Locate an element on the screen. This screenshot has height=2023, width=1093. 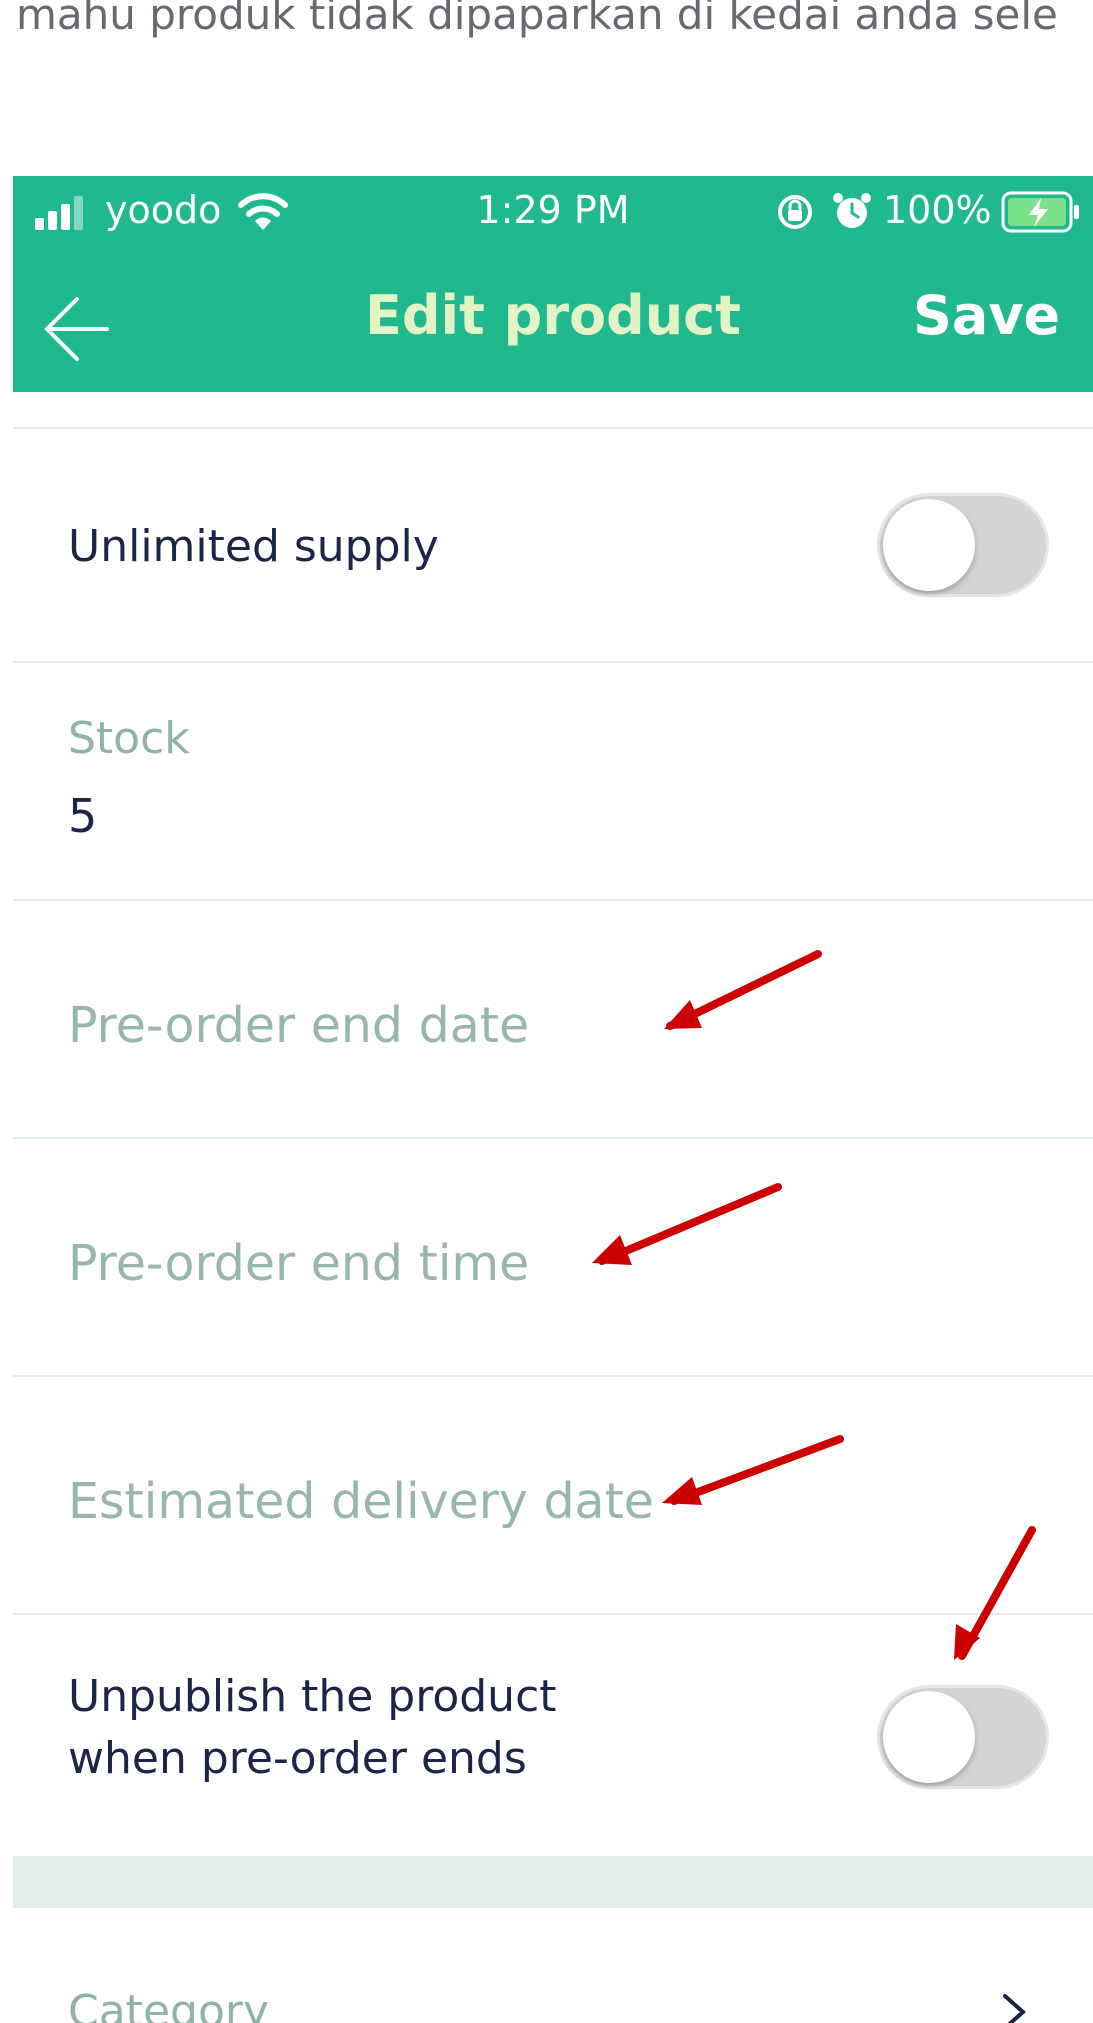
unpublish-label-line1: Unpublish the product is located at coordinates (312, 1696).